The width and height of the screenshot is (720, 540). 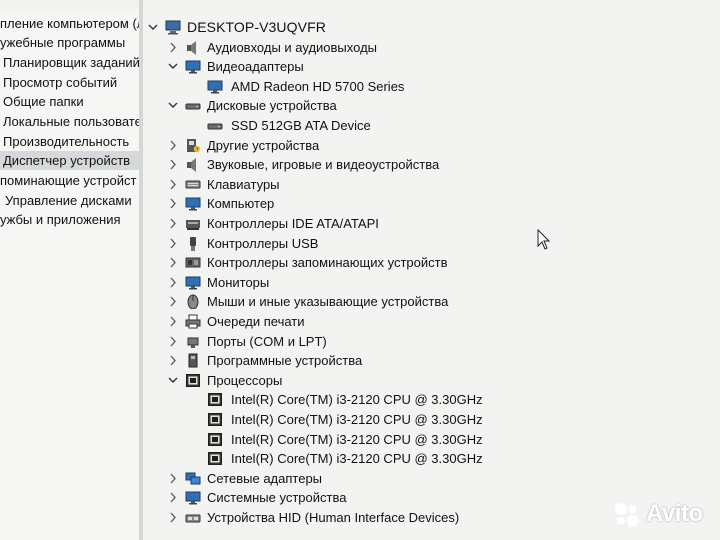 I want to click on left-item-label: Общие папки, so click(x=43, y=101).